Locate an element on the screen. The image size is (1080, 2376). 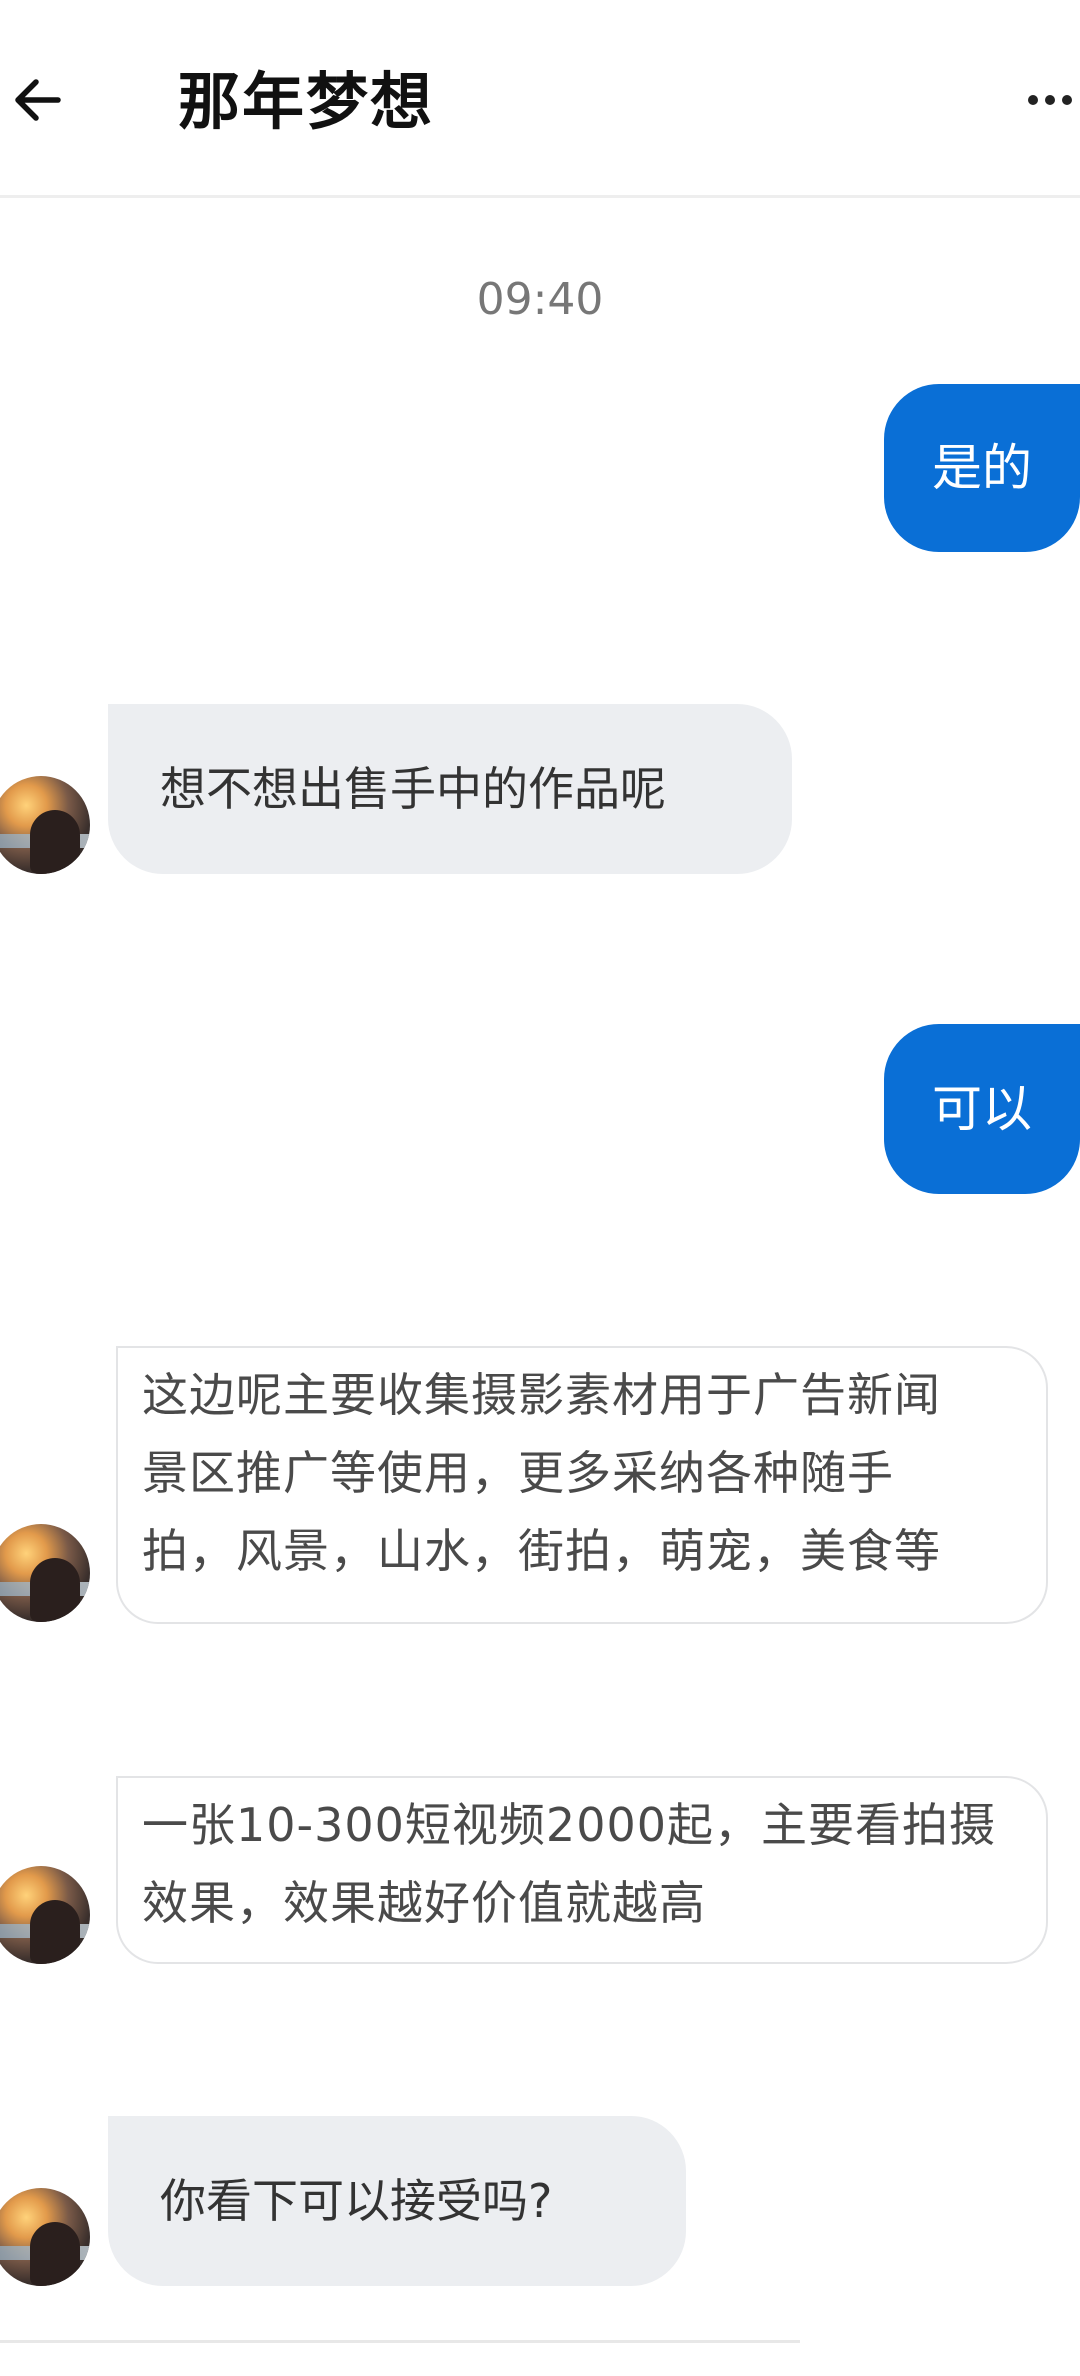
message-text: 是的 is located at coordinates (982, 468).